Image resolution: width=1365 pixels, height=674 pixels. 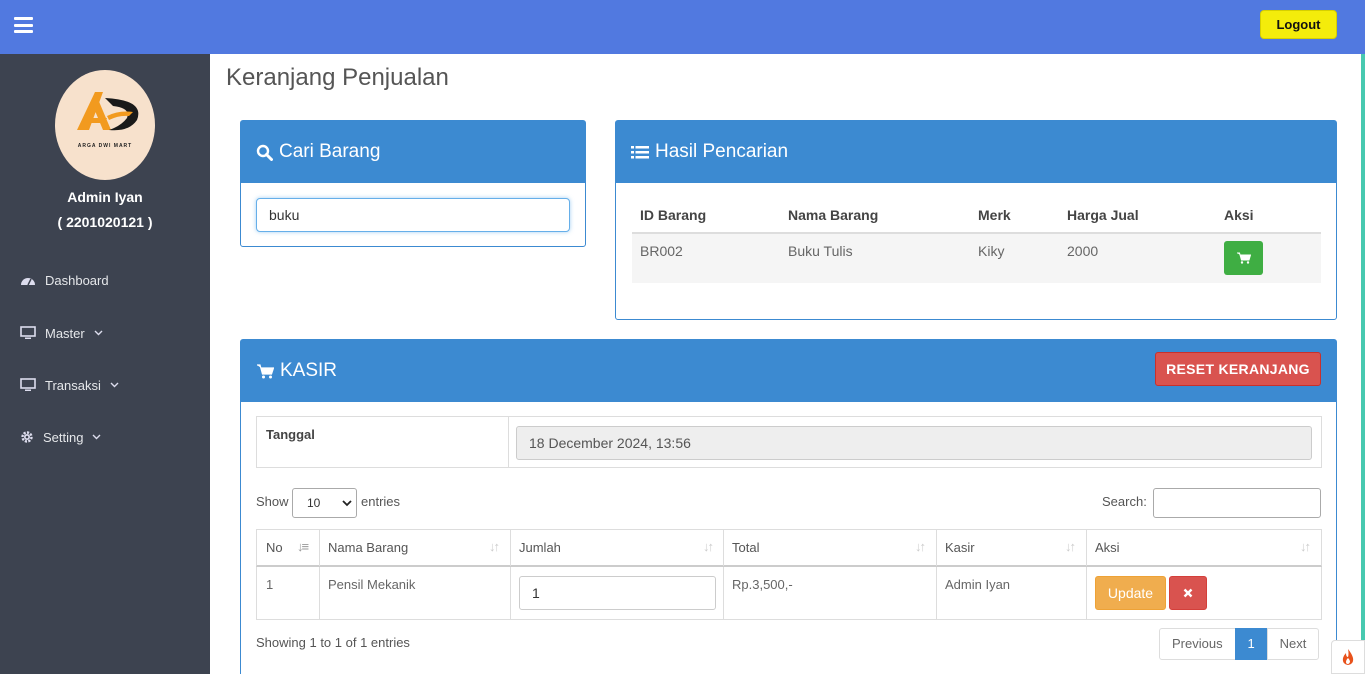 What do you see at coordinates (105, 146) in the screenshot?
I see `store-logo-text: ARGA DWI MART` at bounding box center [105, 146].